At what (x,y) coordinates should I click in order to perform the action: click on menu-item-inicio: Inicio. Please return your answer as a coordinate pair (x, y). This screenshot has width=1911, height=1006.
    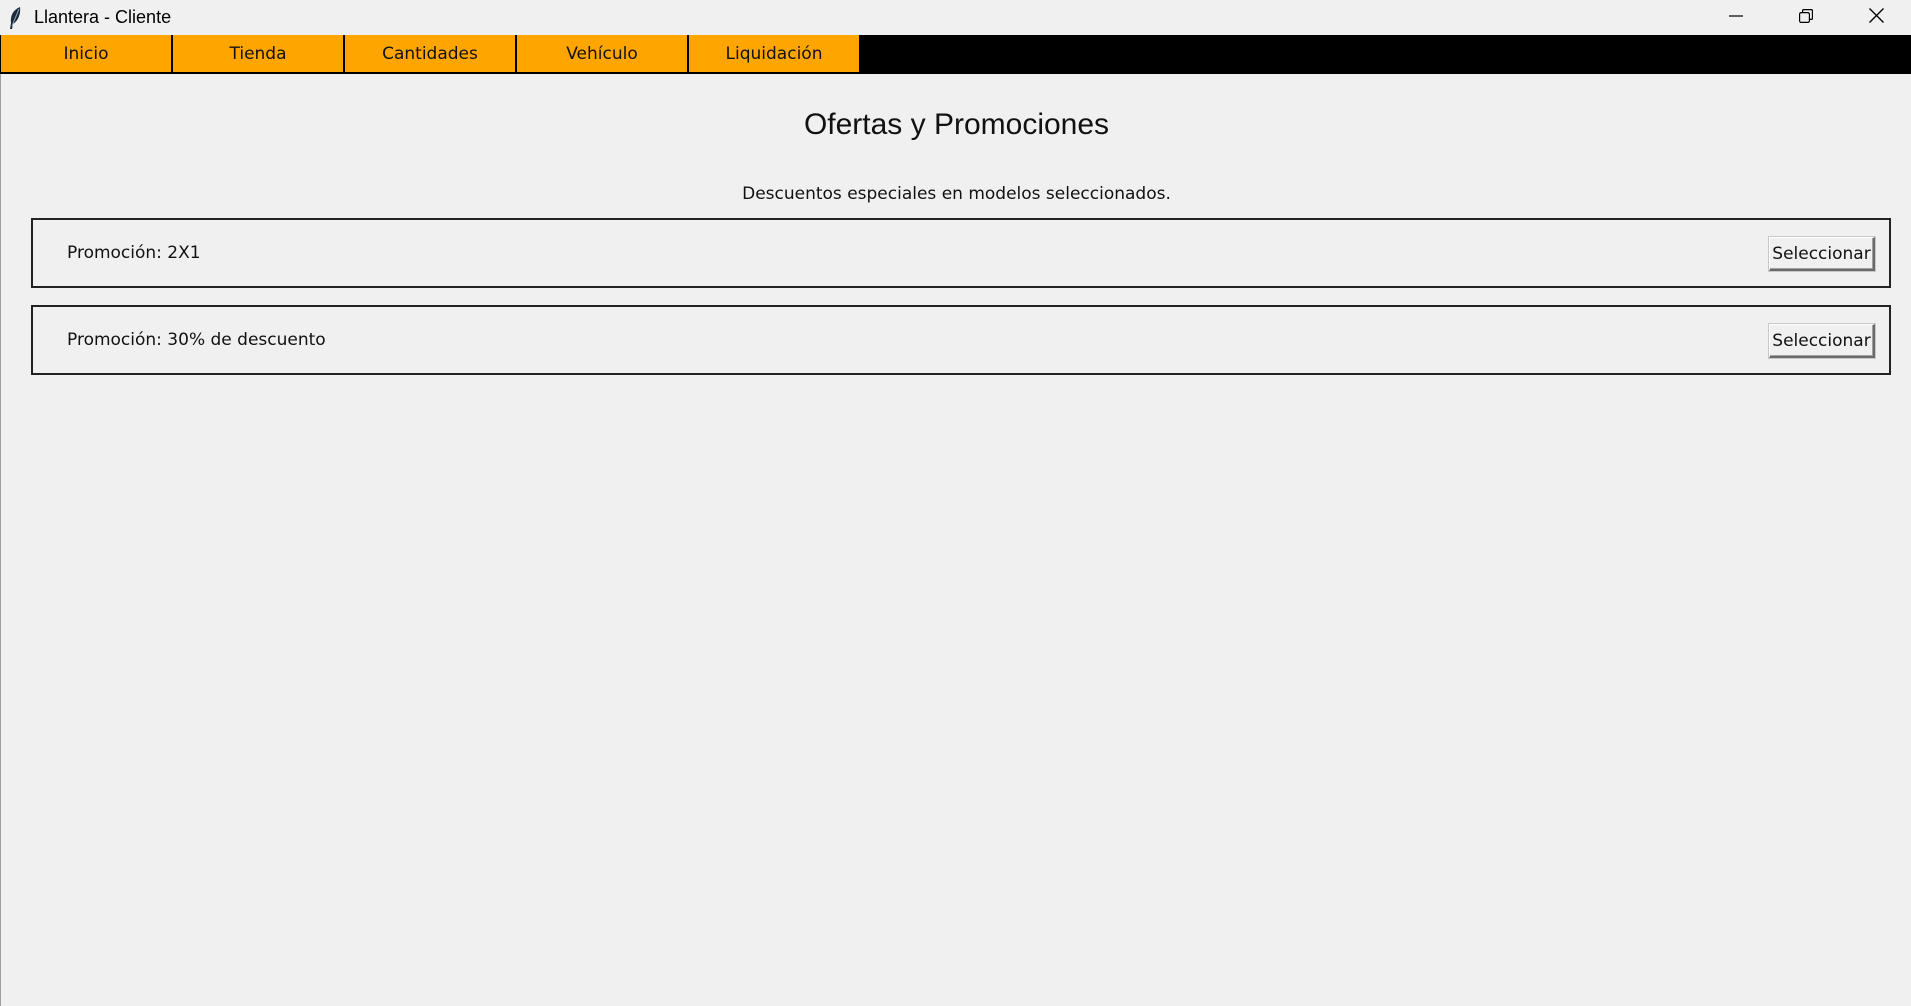
    Looking at the image, I should click on (86, 54).